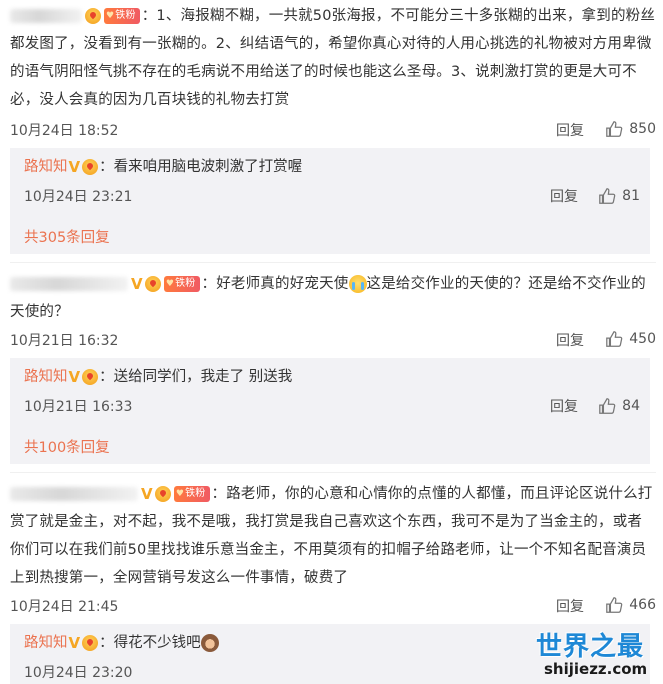  I want to click on comment-text: V ♥铁粉 ：好老师真的好宠天使 这是给交作业的天使的？还是给不交作业的天使的？, so click(333, 298).